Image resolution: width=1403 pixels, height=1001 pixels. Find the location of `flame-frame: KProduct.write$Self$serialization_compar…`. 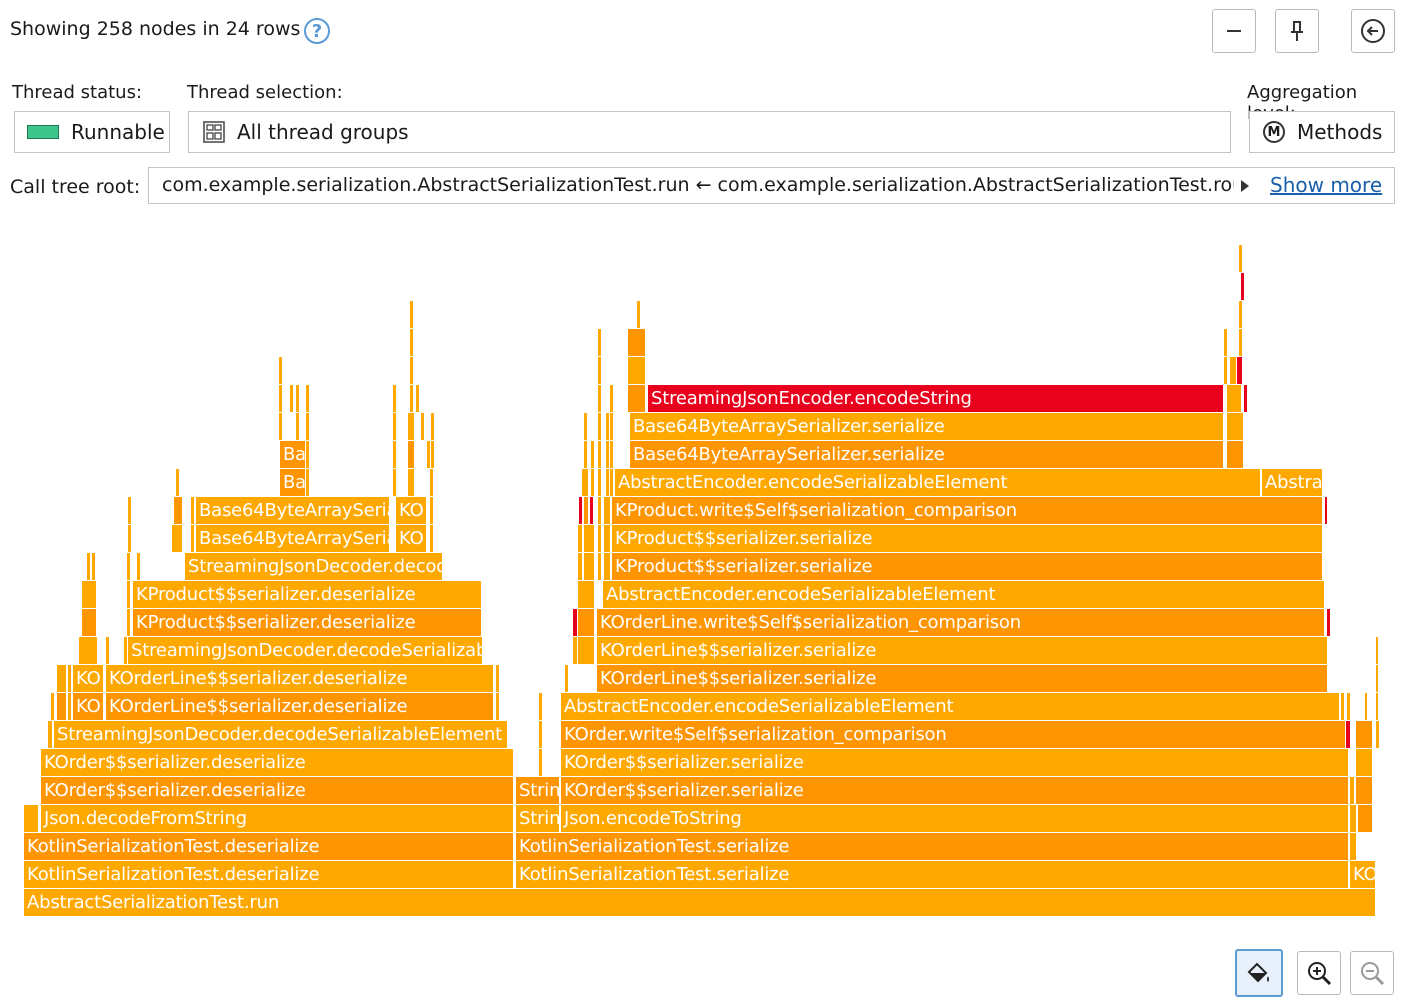

flame-frame: KProduct.write$Self$serialization_compar… is located at coordinates (967, 510).